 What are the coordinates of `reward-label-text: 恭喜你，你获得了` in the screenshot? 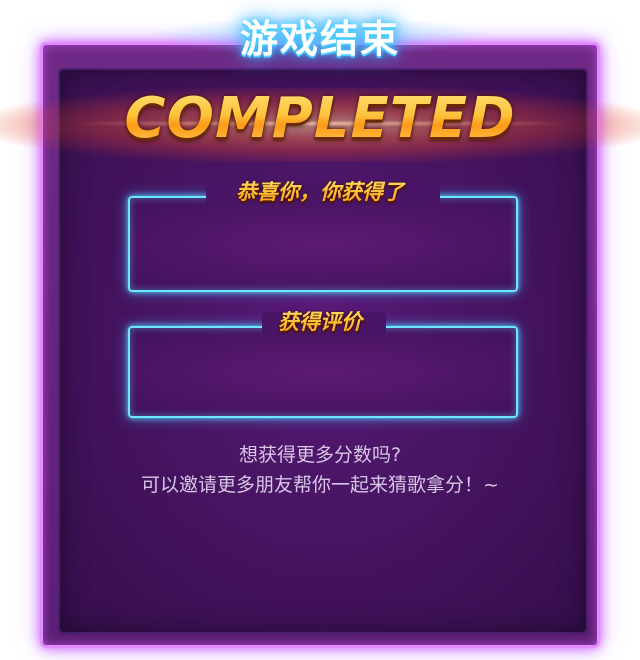 It's located at (320, 191).